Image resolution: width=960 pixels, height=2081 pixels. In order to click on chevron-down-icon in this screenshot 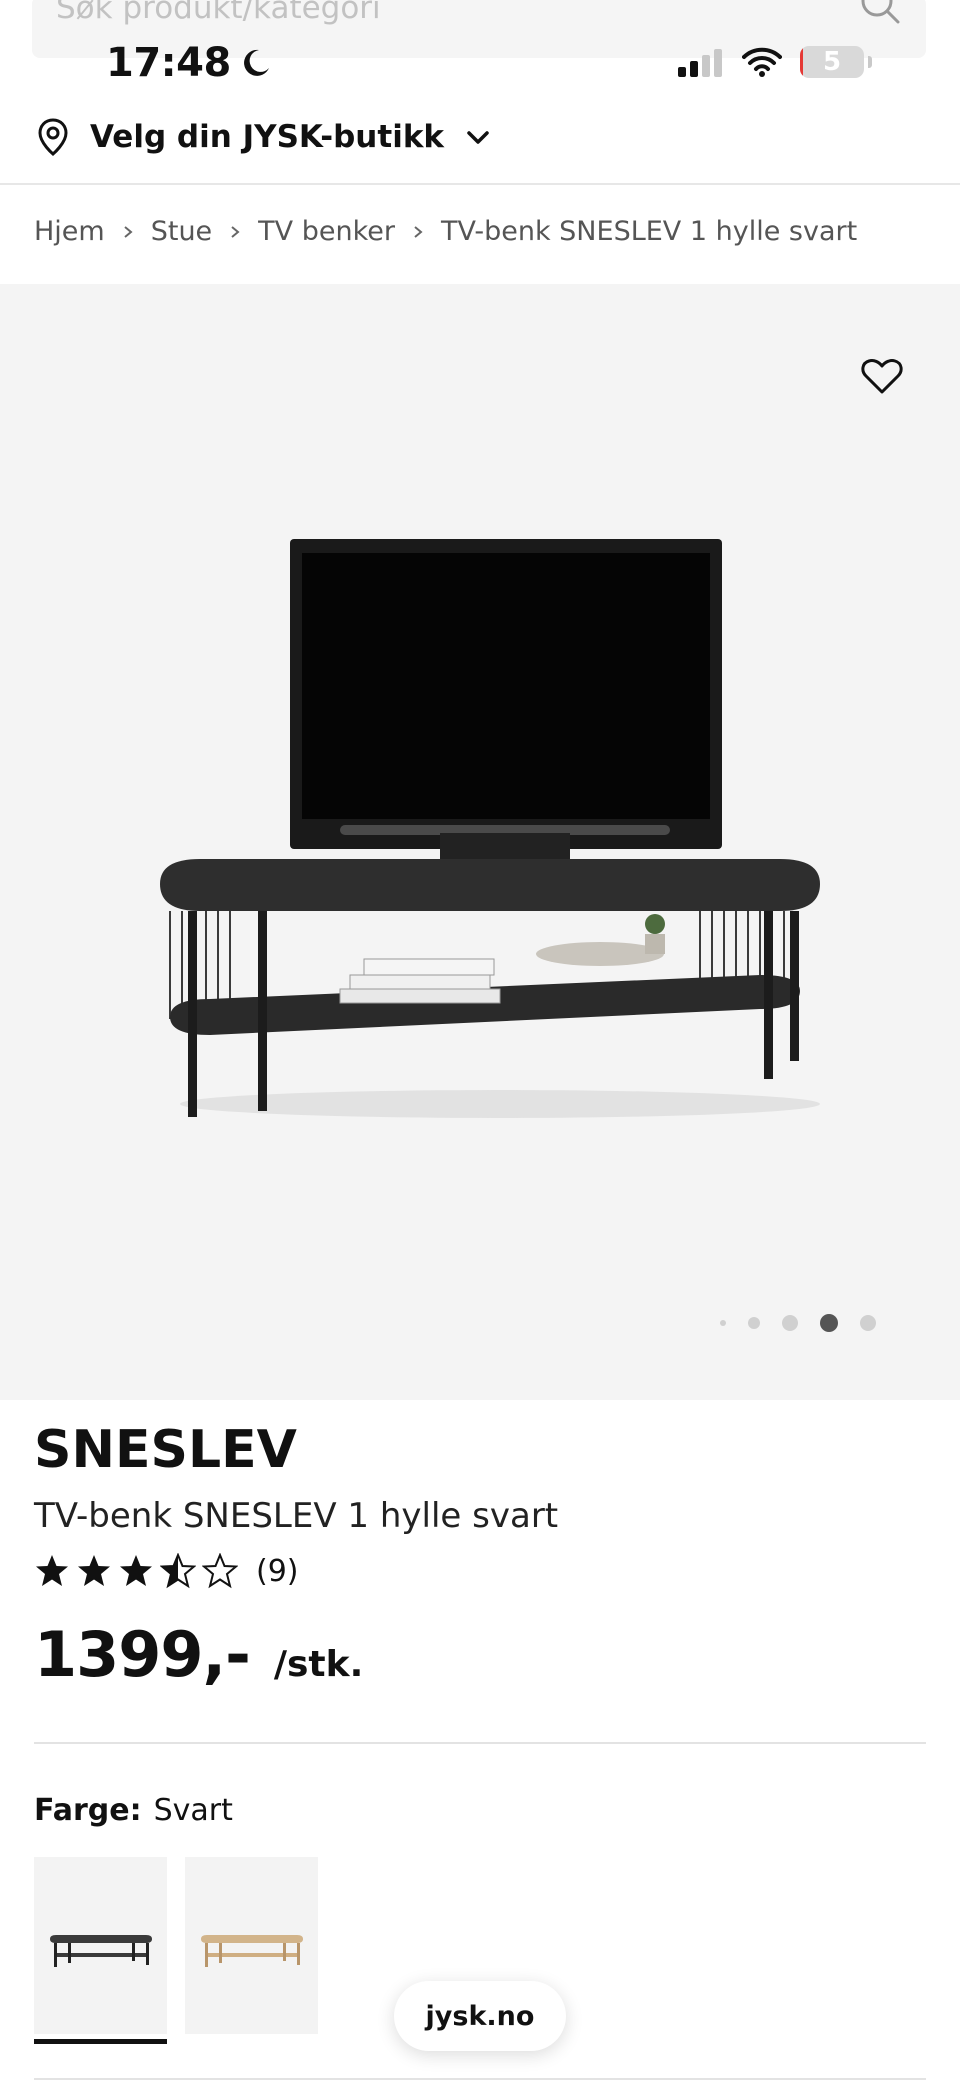, I will do `click(478, 137)`.